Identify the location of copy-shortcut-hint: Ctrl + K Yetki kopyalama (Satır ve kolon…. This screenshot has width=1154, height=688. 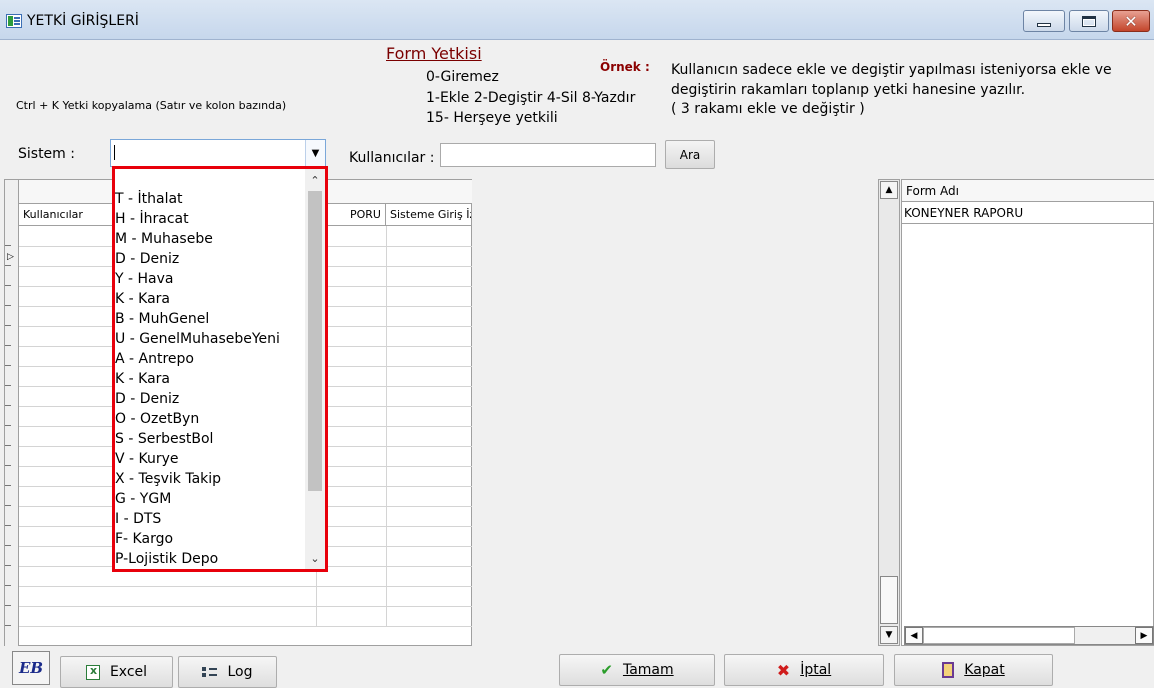
(151, 105).